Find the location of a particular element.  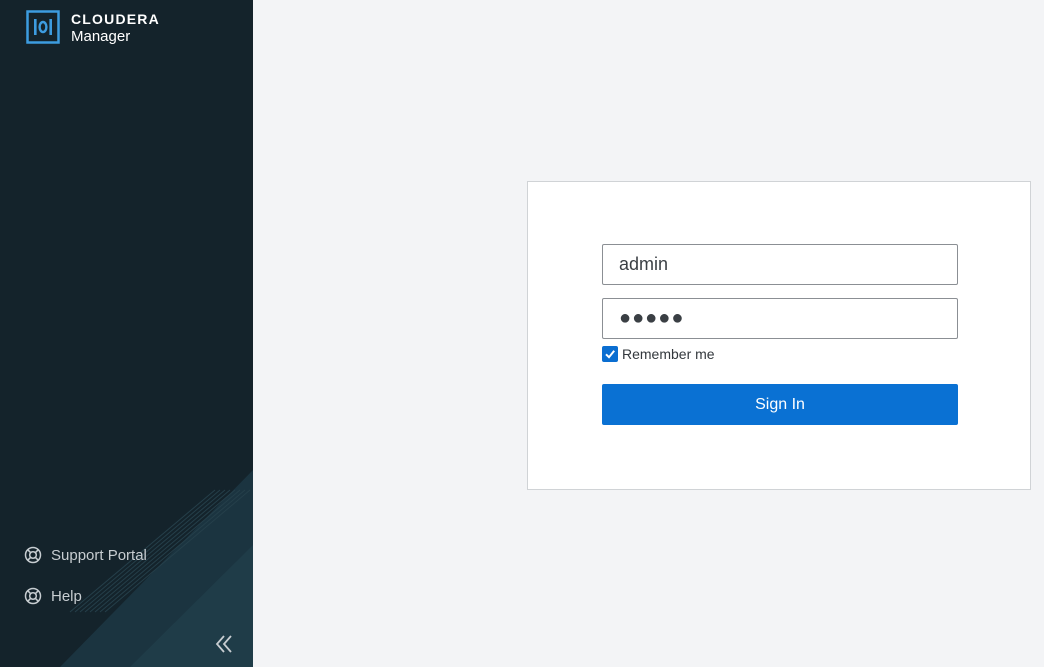

help-label: Help is located at coordinates (66, 596).